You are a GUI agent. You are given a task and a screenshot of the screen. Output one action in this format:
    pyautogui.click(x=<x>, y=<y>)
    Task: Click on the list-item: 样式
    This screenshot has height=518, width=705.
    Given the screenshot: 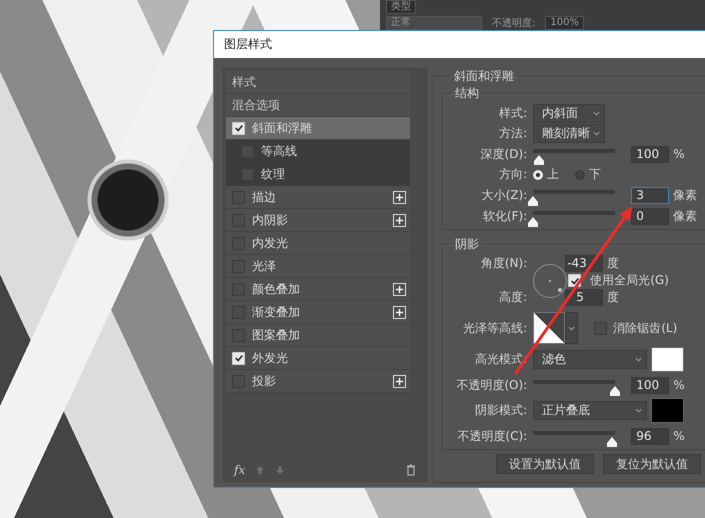 What is the action you would take?
    pyautogui.click(x=318, y=82)
    